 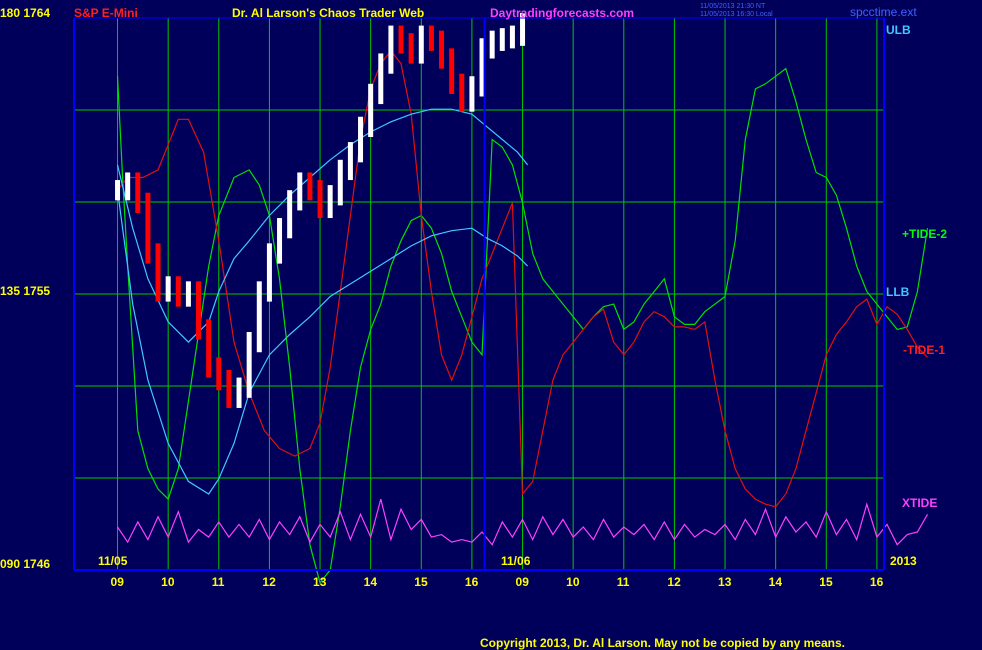 I want to click on y-label-bottom: 090 1746, so click(x=25, y=564).